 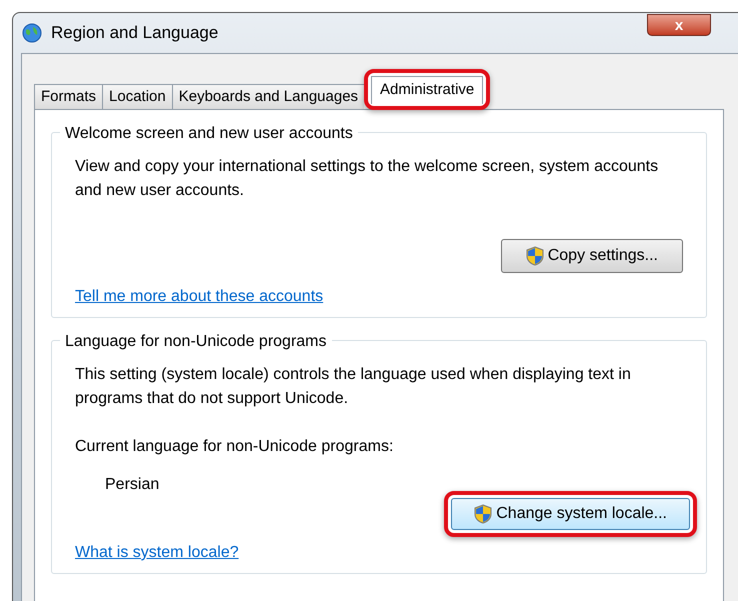 What do you see at coordinates (137, 97) in the screenshot?
I see `tab: Location` at bounding box center [137, 97].